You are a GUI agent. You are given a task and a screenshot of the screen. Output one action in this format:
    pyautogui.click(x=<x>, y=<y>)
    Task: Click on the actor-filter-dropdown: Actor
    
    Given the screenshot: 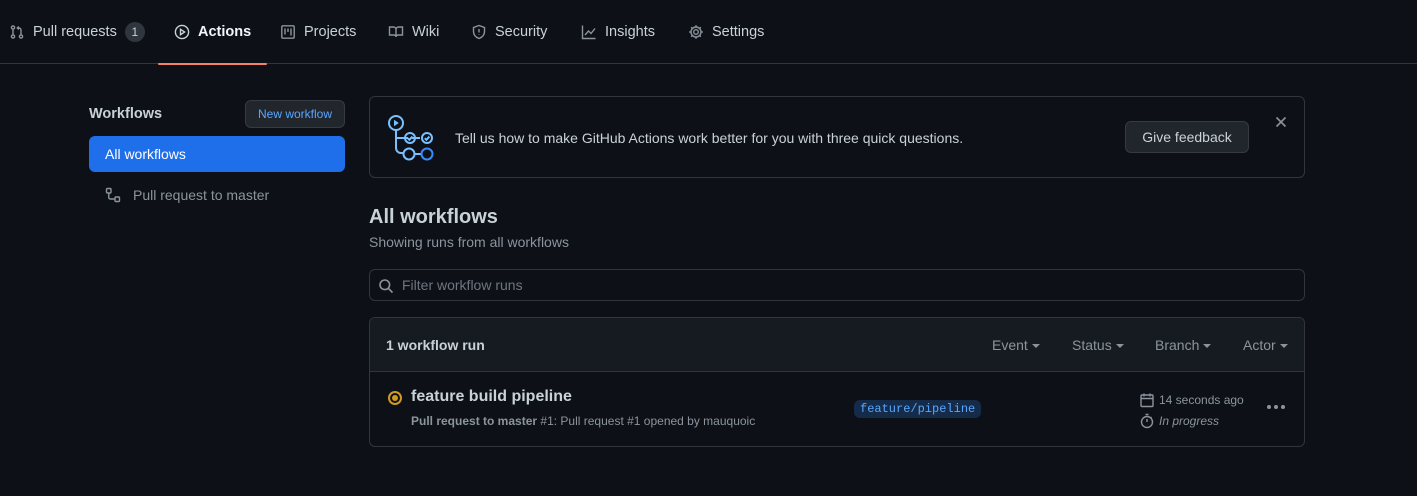 What is the action you would take?
    pyautogui.click(x=1265, y=345)
    